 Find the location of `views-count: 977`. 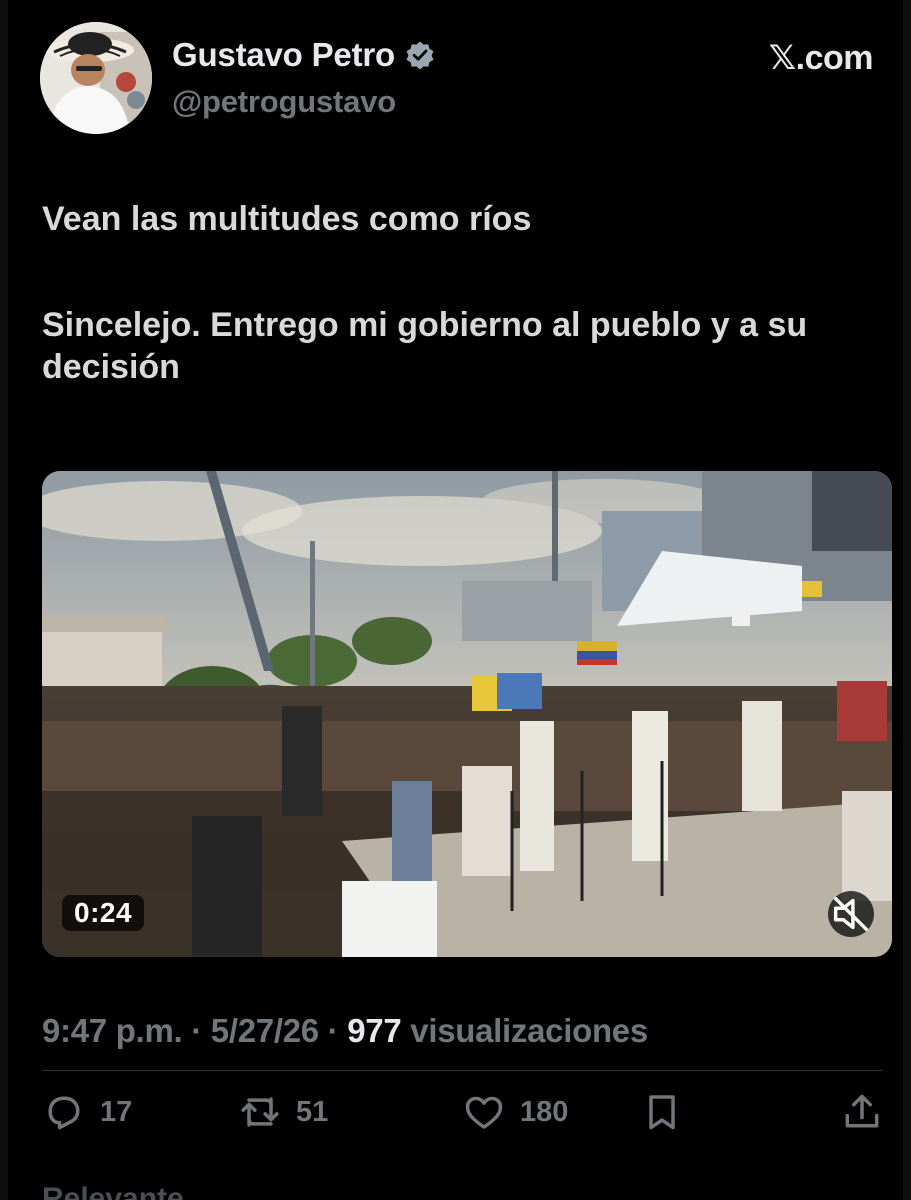

views-count: 977 is located at coordinates (374, 1030).